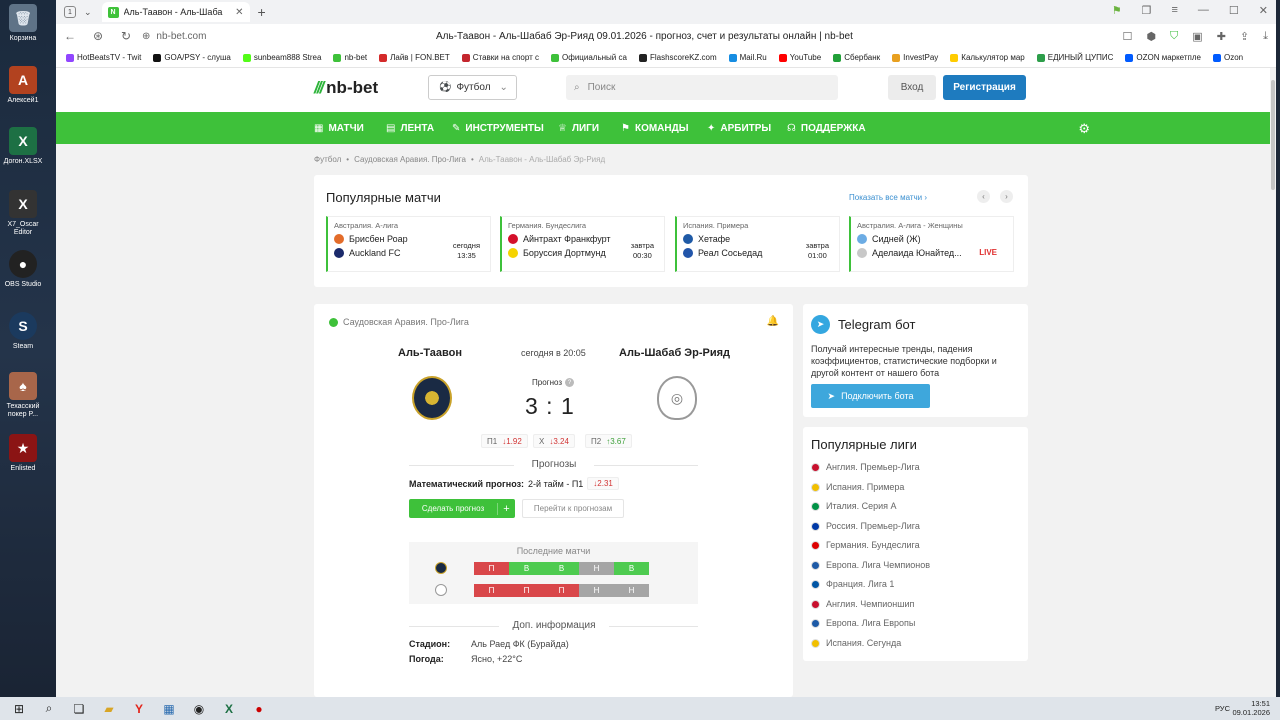 This screenshot has width=1280, height=720. I want to click on make-forecast-button: Сделать прогноз +, so click(462, 508).